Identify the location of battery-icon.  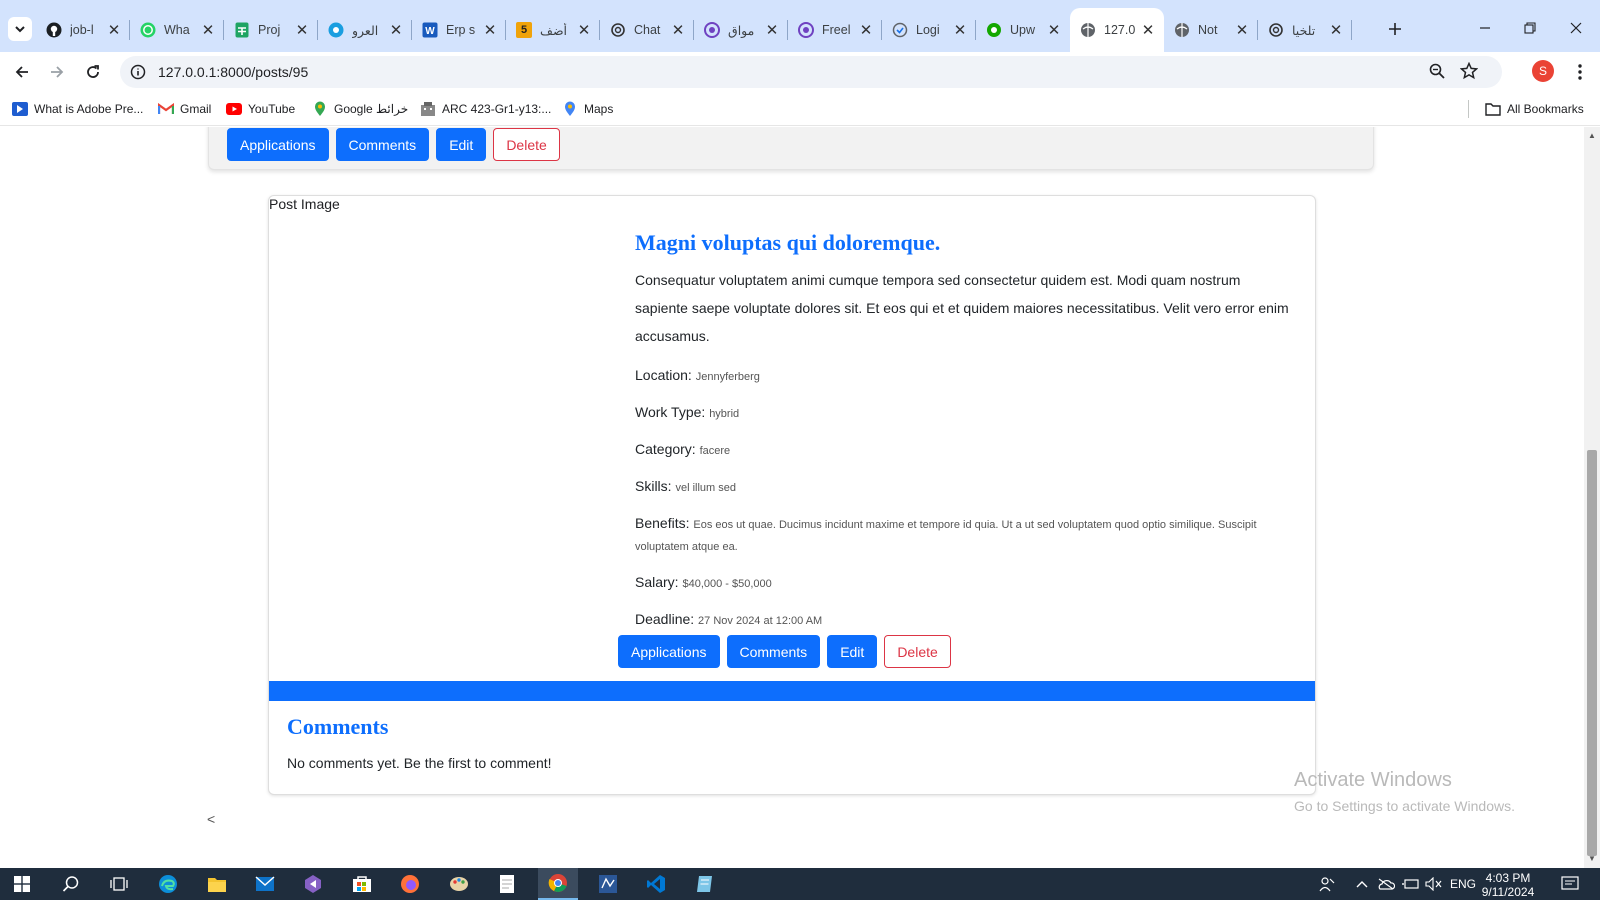
(1411, 884).